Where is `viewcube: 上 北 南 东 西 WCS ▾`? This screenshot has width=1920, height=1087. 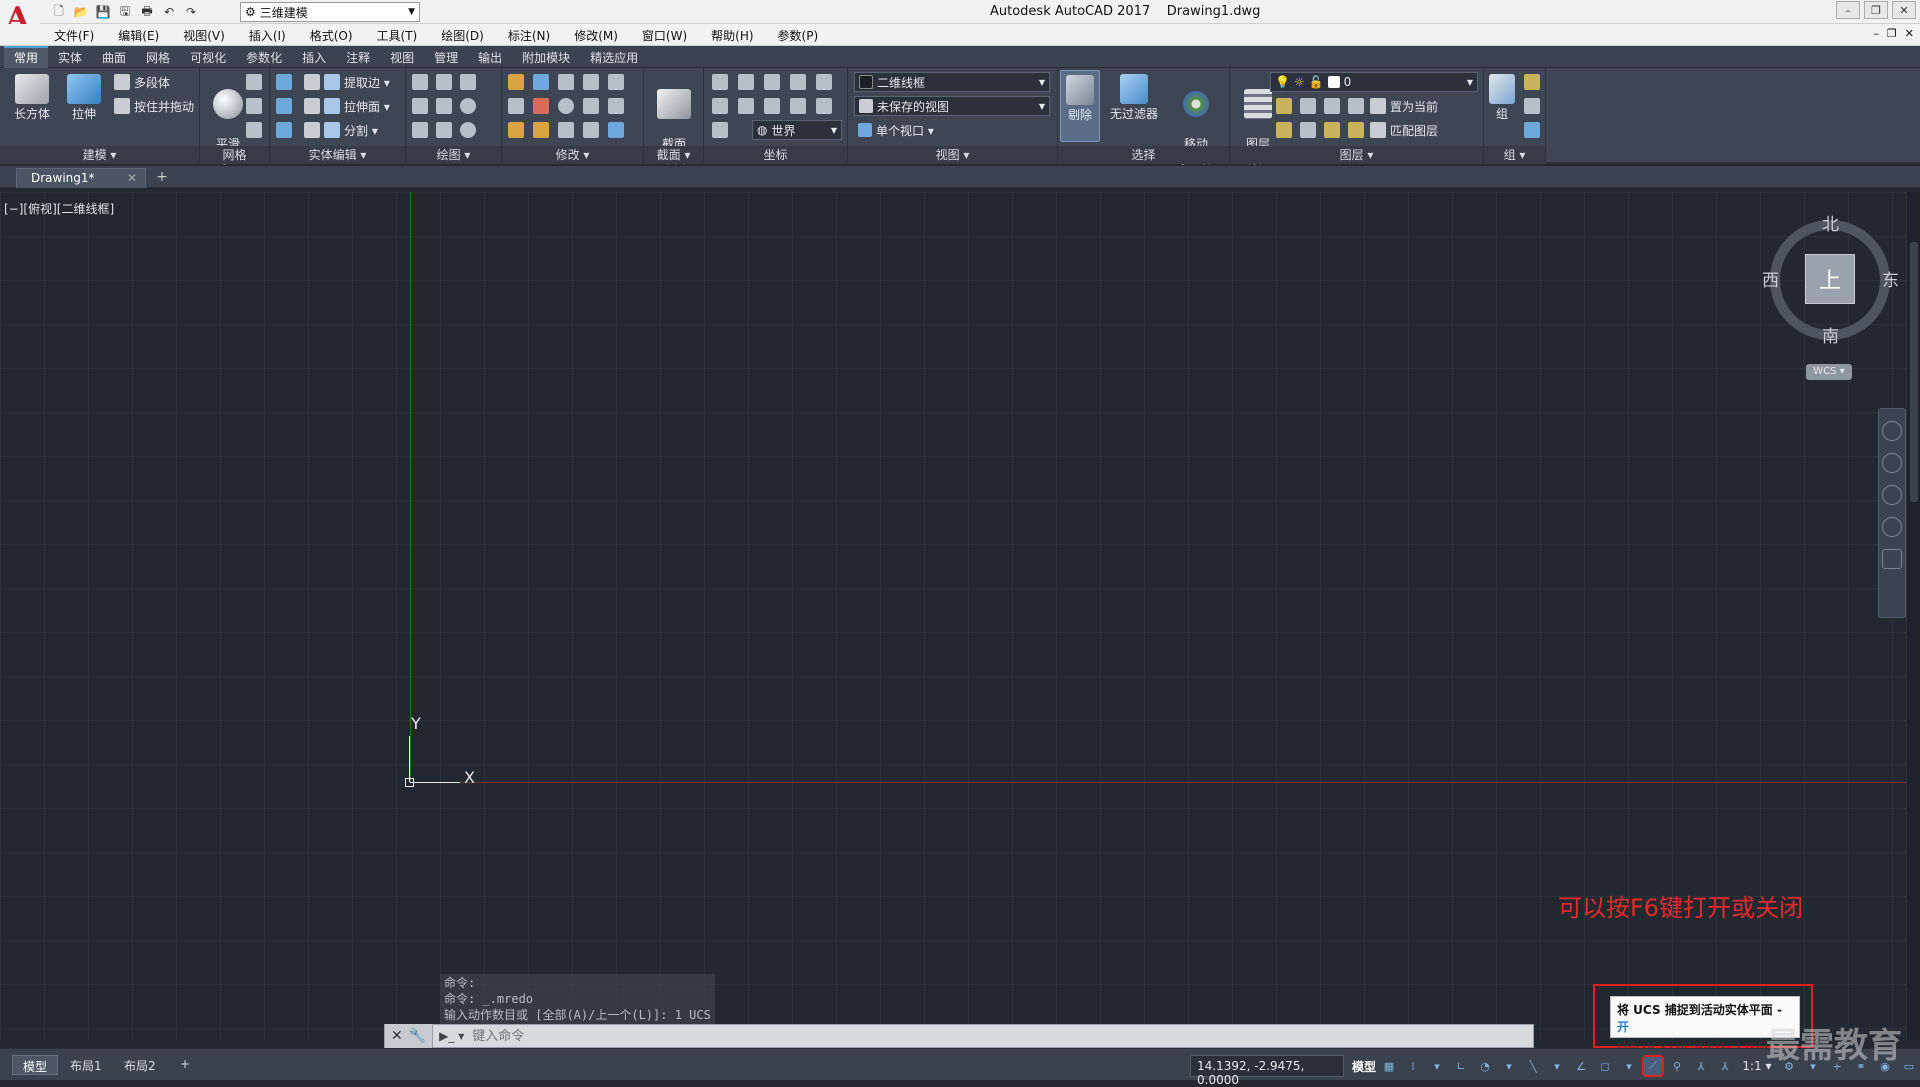 viewcube: 上 北 南 东 西 WCS ▾ is located at coordinates (1830, 298).